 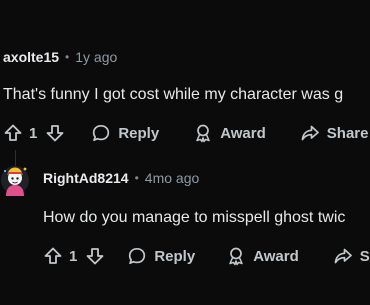 I want to click on comment-age: 1y ago, so click(x=96, y=57).